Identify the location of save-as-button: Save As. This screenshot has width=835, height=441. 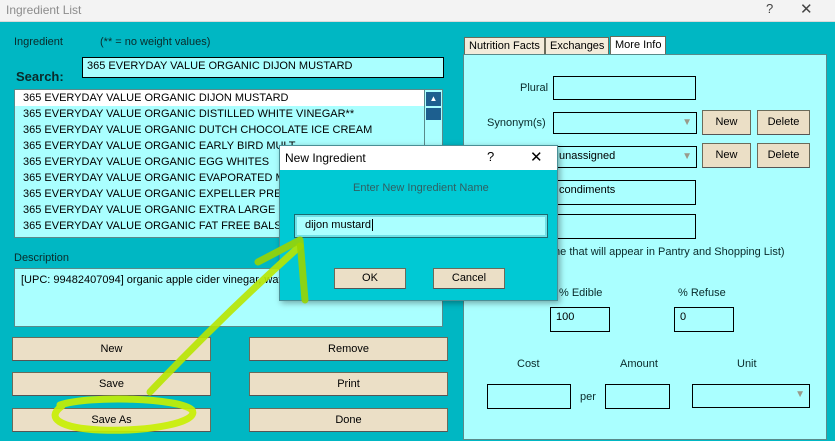
(111, 420).